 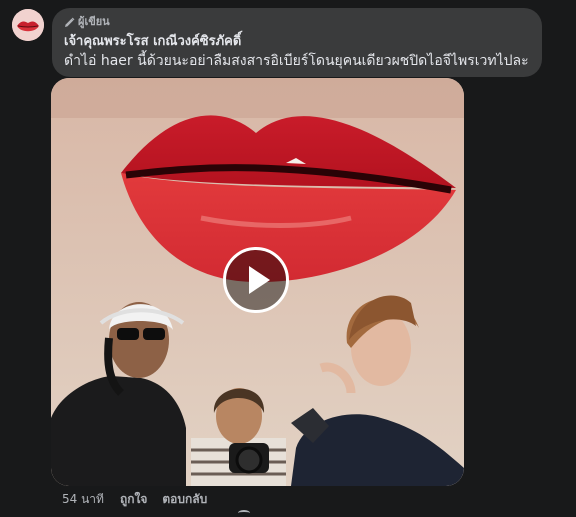 I want to click on like-button: ถูกใจ, so click(x=133, y=499).